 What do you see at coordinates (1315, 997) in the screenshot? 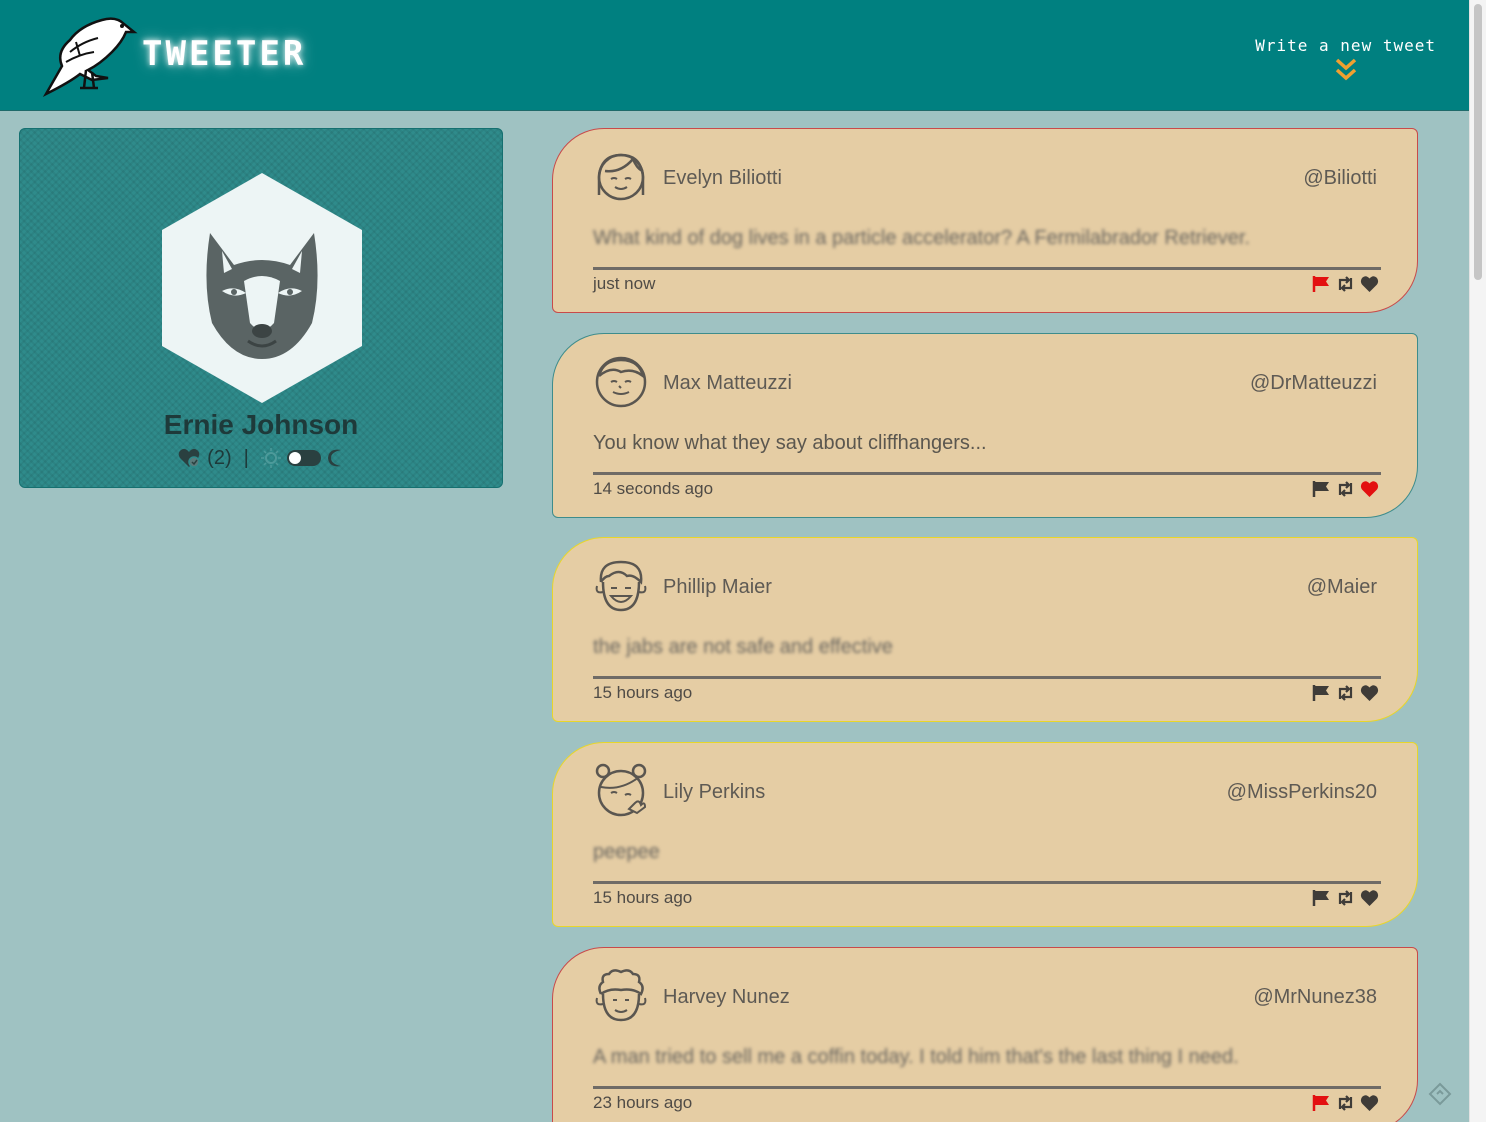
I see `tweet-handle: @MrNunez38` at bounding box center [1315, 997].